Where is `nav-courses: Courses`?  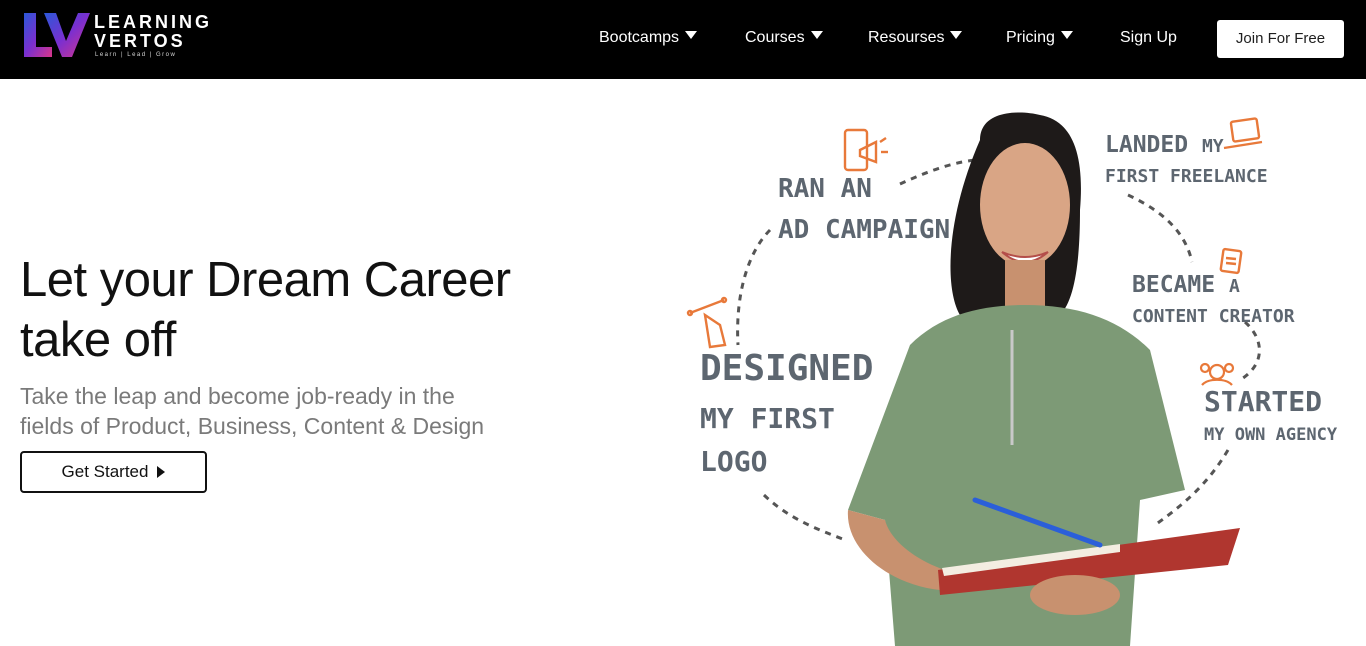
nav-courses: Courses is located at coordinates (784, 38).